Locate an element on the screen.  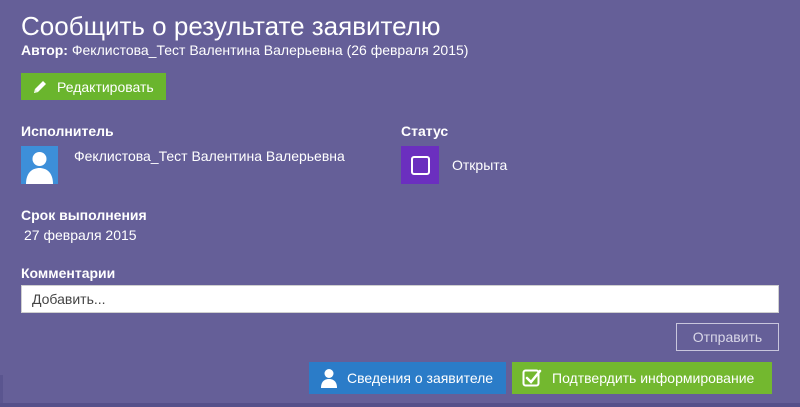
executor-name: Феклистова_Тест Валентина Валерьевна is located at coordinates (209, 156).